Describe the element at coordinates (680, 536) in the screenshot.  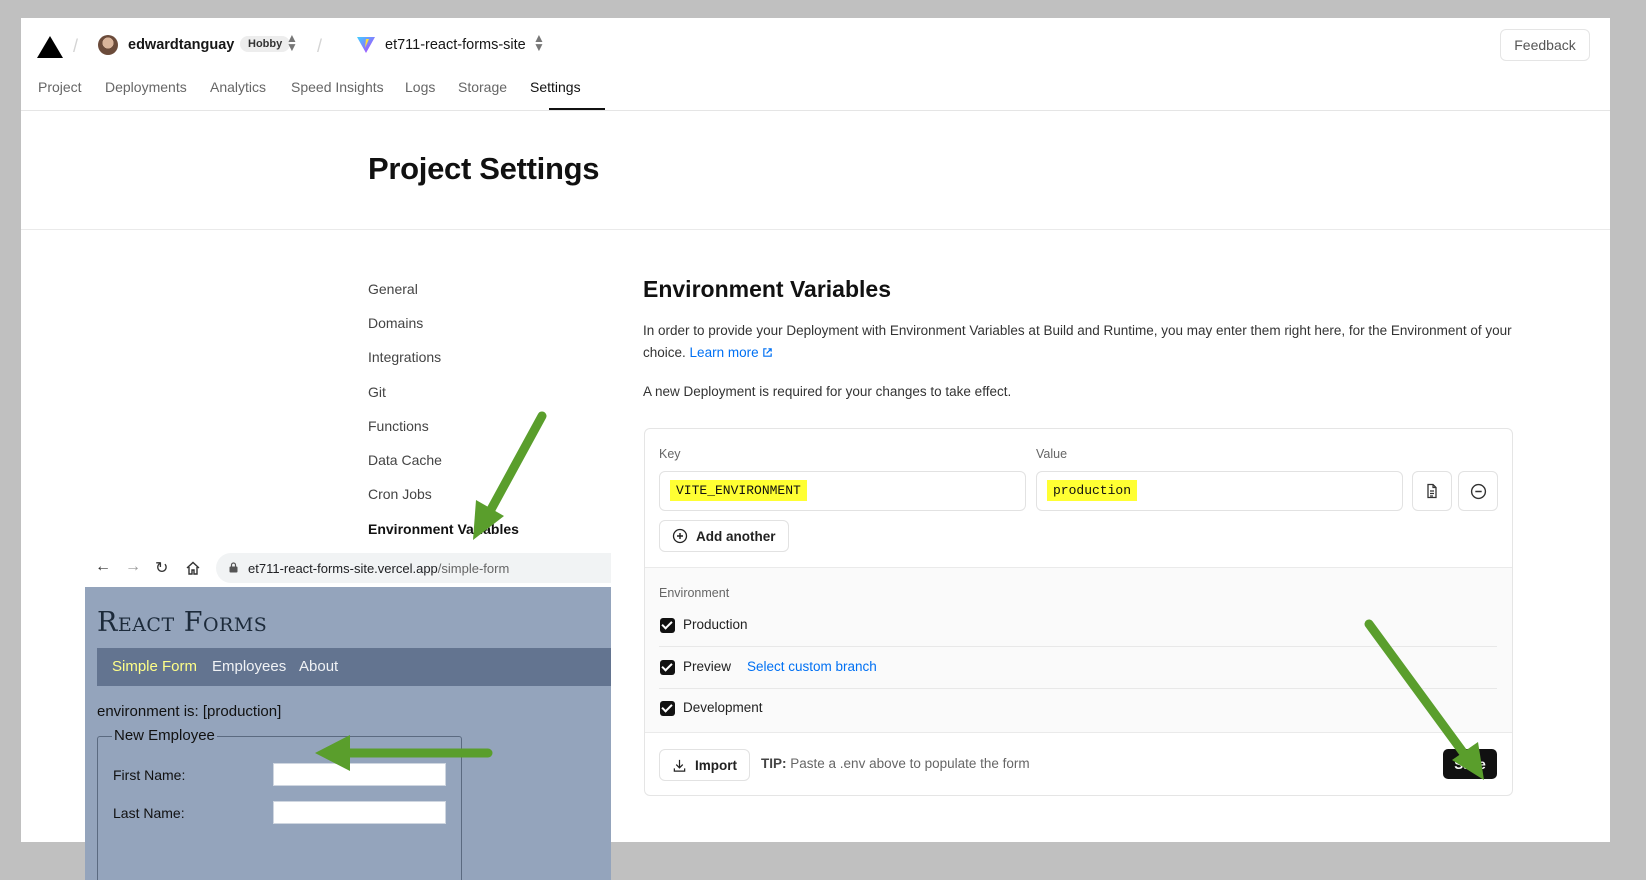
I see `plus-circle-icon` at that location.